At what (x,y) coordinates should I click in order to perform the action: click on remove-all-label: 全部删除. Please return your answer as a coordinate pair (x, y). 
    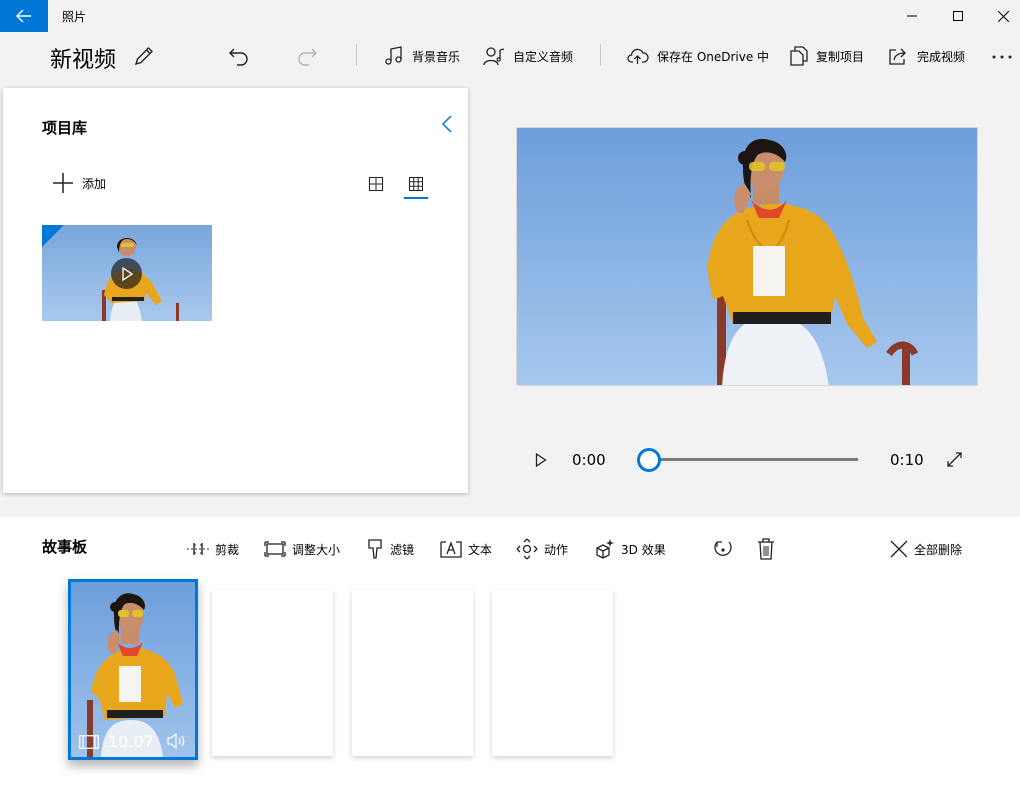
    Looking at the image, I should click on (938, 549).